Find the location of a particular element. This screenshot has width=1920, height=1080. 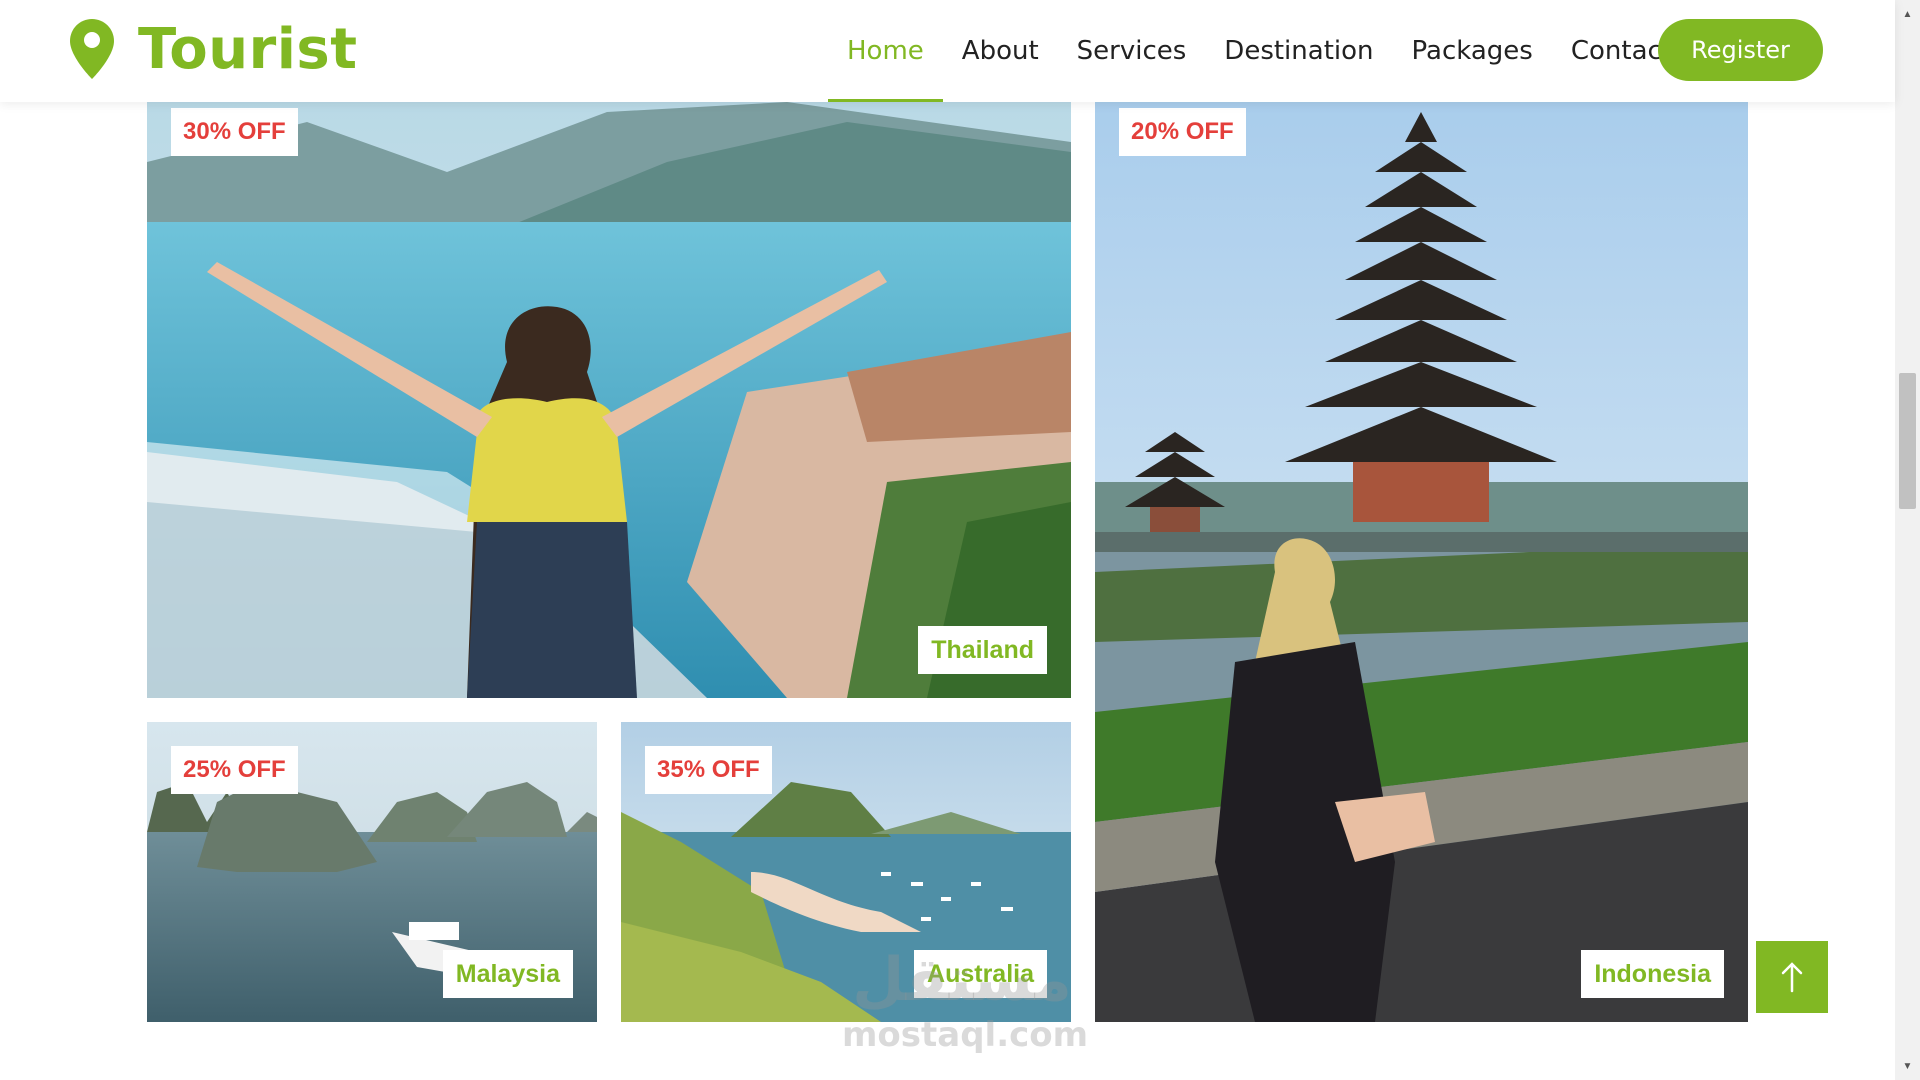

map-pin-icon is located at coordinates (92, 49).